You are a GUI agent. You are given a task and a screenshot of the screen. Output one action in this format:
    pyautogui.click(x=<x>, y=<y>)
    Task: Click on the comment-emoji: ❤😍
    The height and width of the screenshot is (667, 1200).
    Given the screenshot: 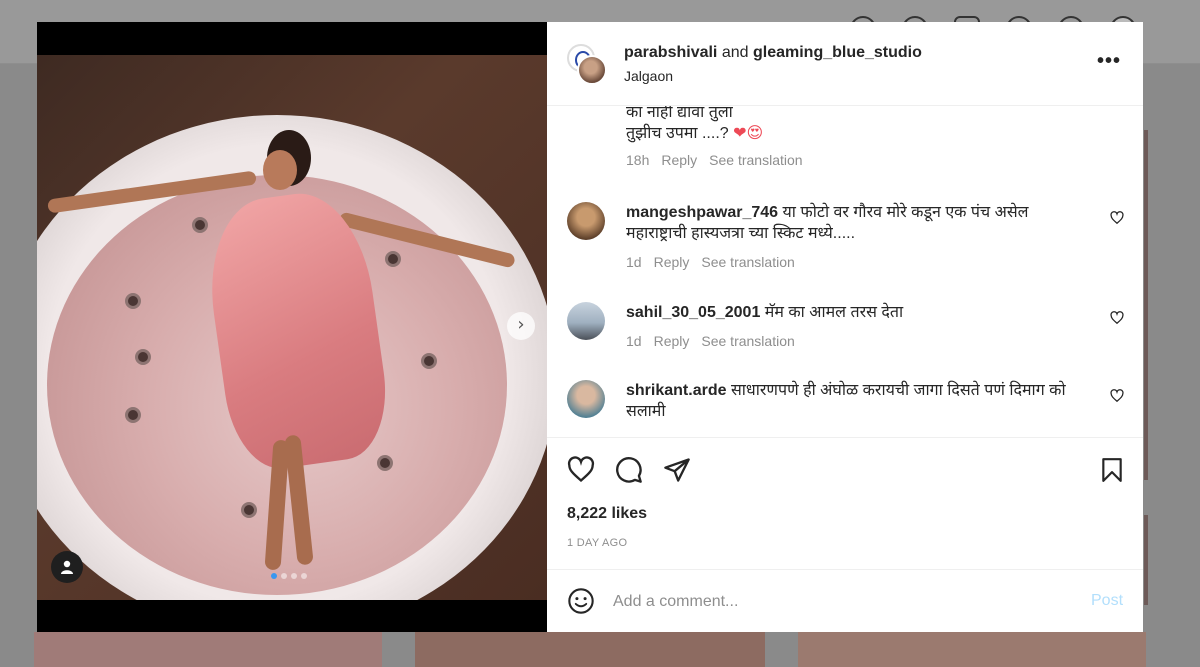 What is the action you would take?
    pyautogui.click(x=748, y=133)
    